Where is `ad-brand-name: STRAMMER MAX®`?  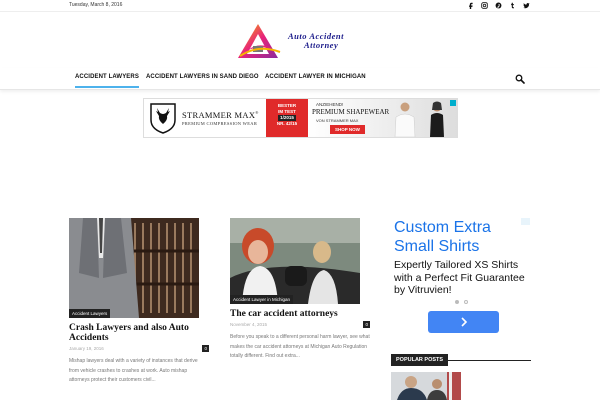 ad-brand-name: STRAMMER MAX® is located at coordinates (220, 115).